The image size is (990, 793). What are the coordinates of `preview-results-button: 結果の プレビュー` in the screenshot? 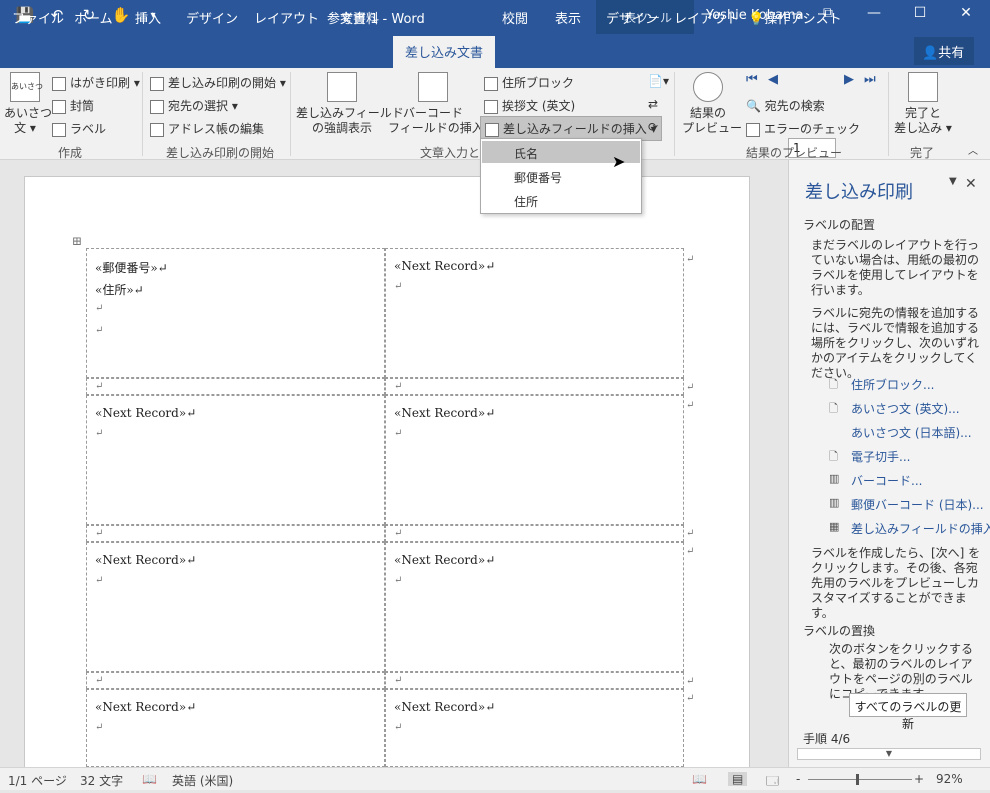 It's located at (712, 104).